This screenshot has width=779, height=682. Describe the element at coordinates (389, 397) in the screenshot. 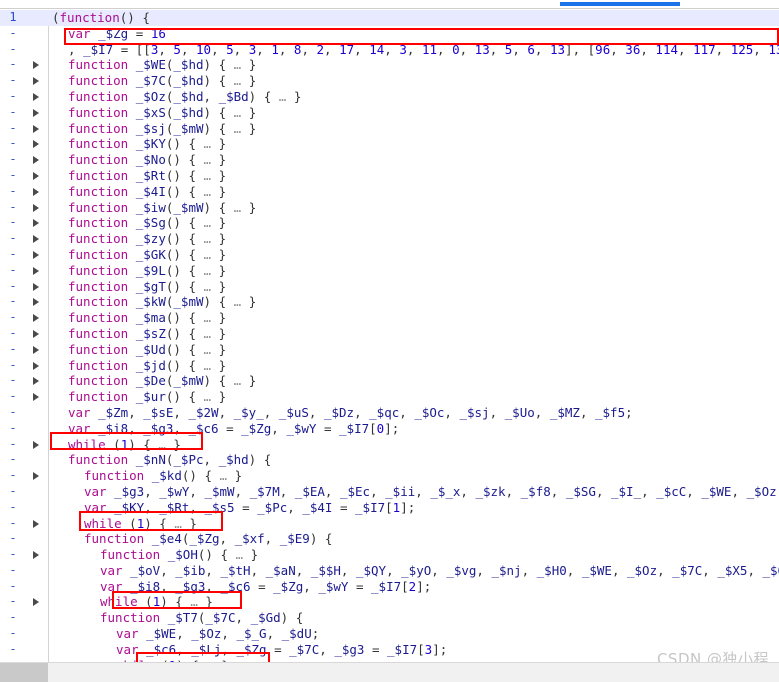

I see `code-line: - function _$ur() { … }` at that location.